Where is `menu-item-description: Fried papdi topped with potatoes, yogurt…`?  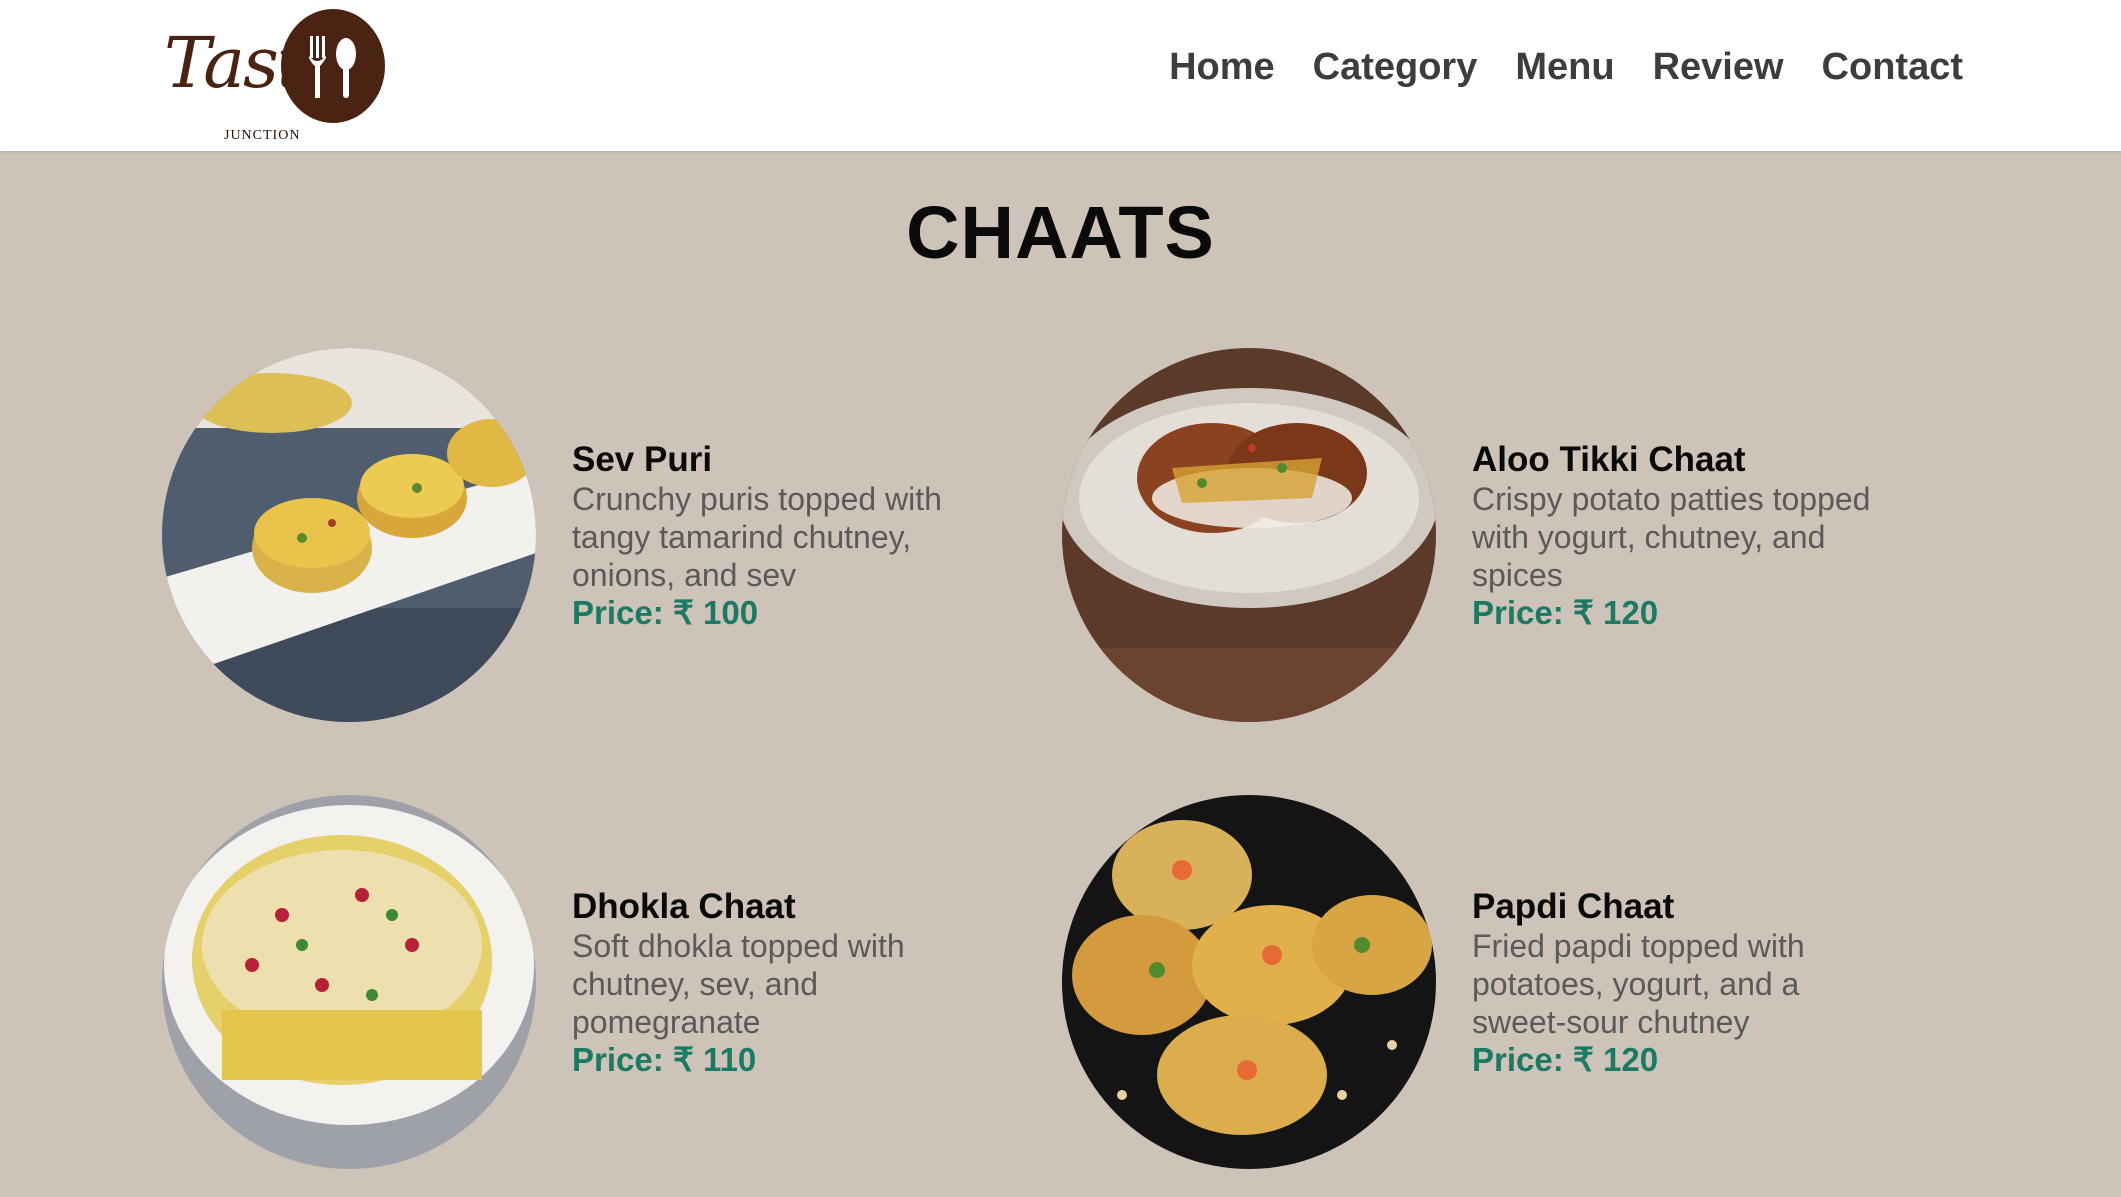
menu-item-description: Fried papdi topped with potatoes, yogurt… is located at coordinates (1638, 984).